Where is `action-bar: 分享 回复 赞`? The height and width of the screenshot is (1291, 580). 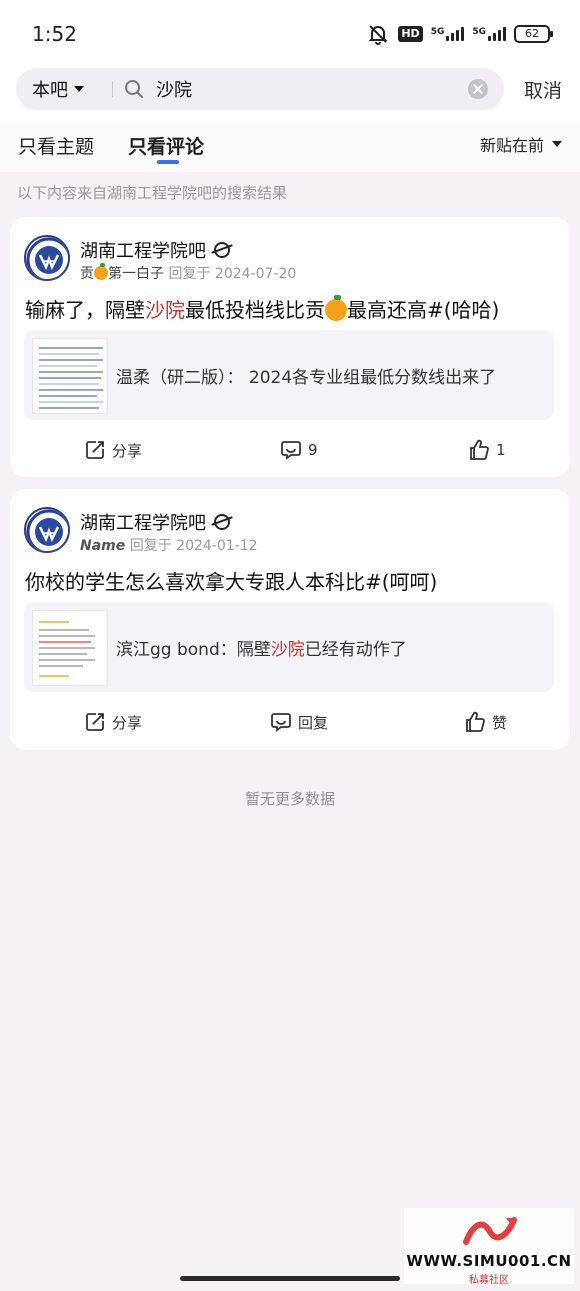 action-bar: 分享 回复 赞 is located at coordinates (290, 722).